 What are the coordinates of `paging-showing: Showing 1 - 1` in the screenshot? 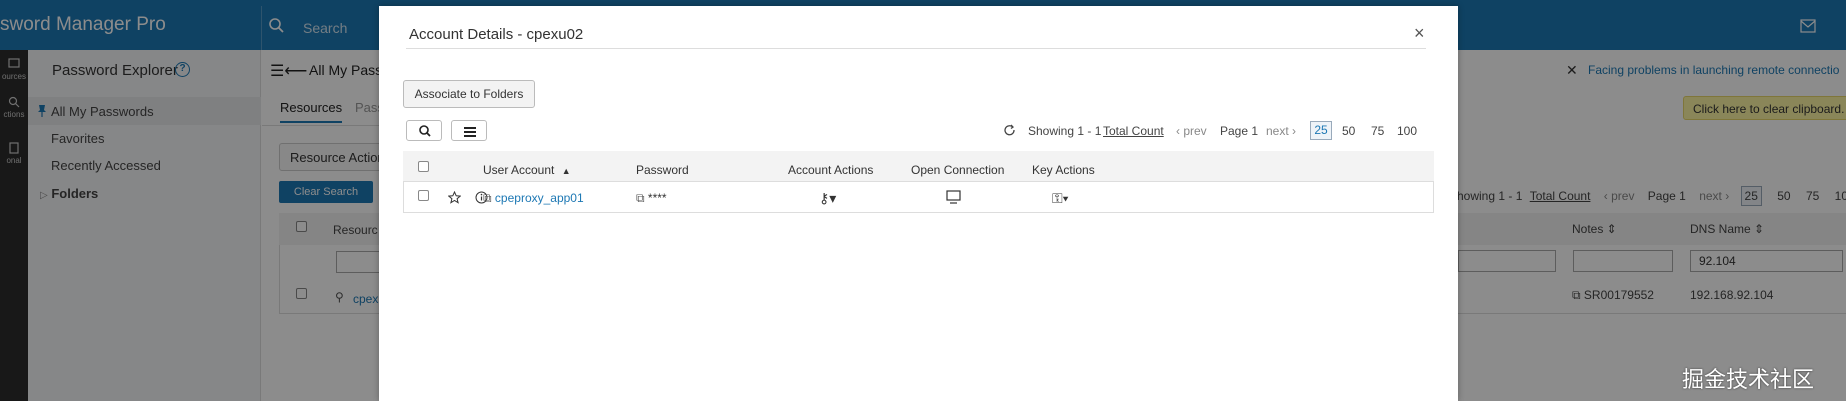 It's located at (1065, 131).